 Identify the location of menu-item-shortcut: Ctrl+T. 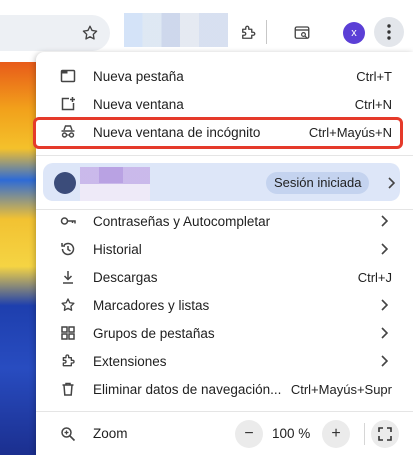
(374, 76).